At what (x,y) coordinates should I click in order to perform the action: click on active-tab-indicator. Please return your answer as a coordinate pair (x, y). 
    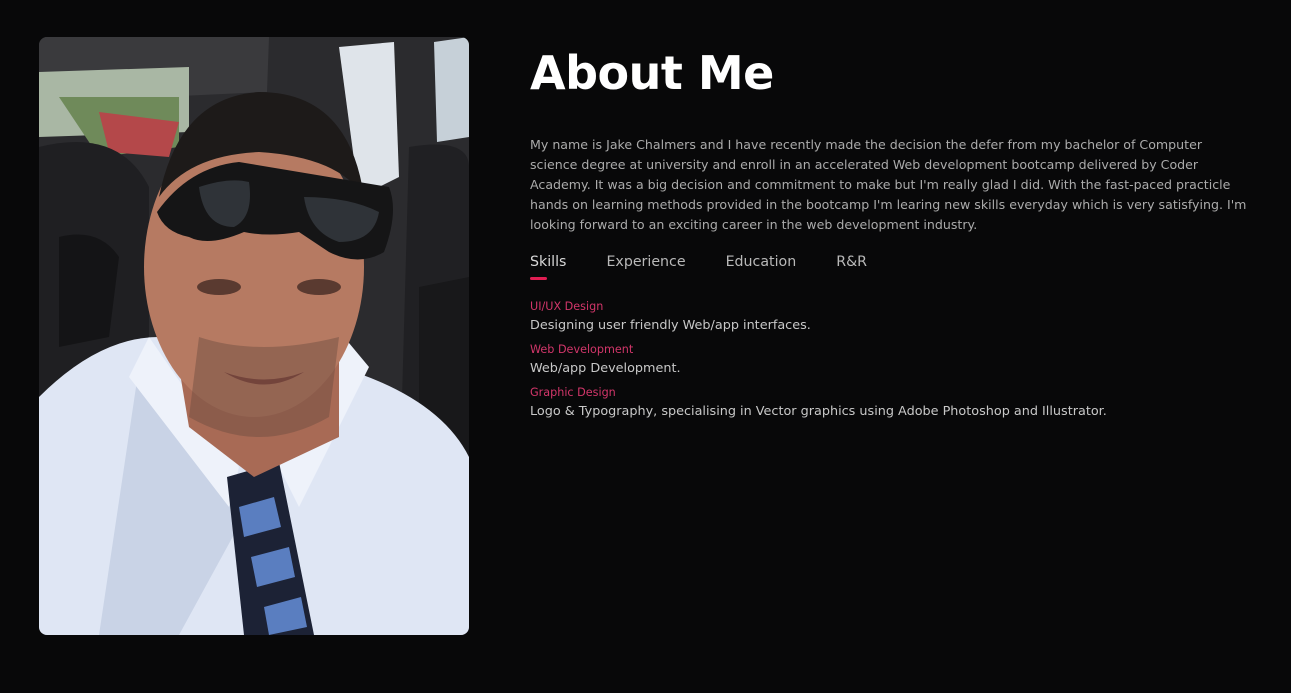
    Looking at the image, I should click on (538, 278).